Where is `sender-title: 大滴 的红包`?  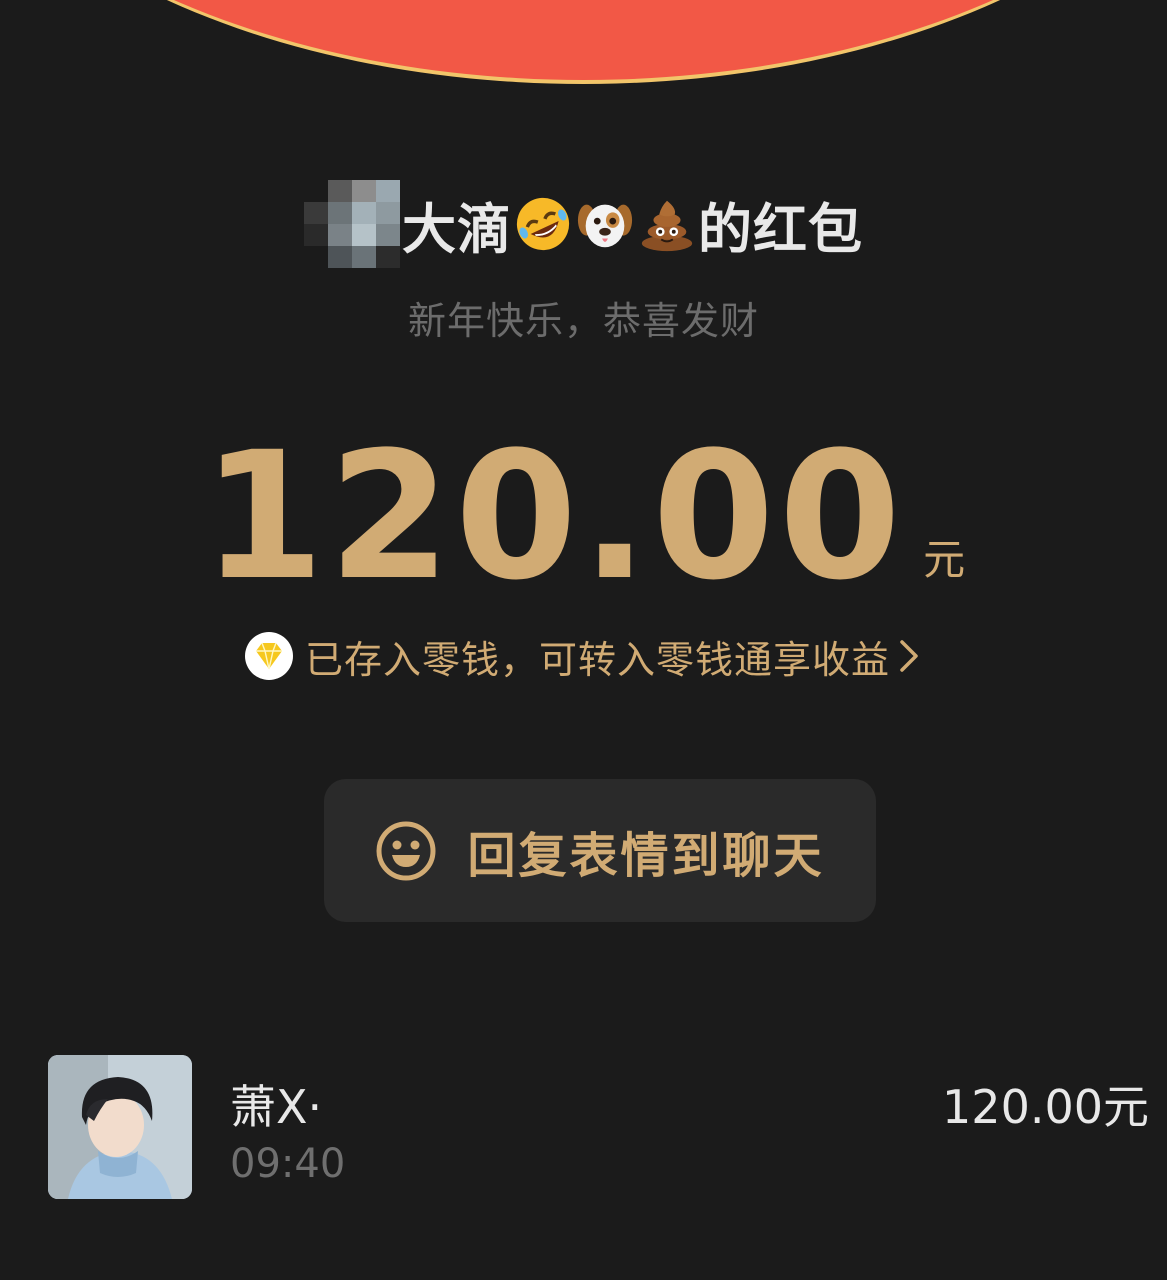 sender-title: 大滴 的红包 is located at coordinates (583, 224).